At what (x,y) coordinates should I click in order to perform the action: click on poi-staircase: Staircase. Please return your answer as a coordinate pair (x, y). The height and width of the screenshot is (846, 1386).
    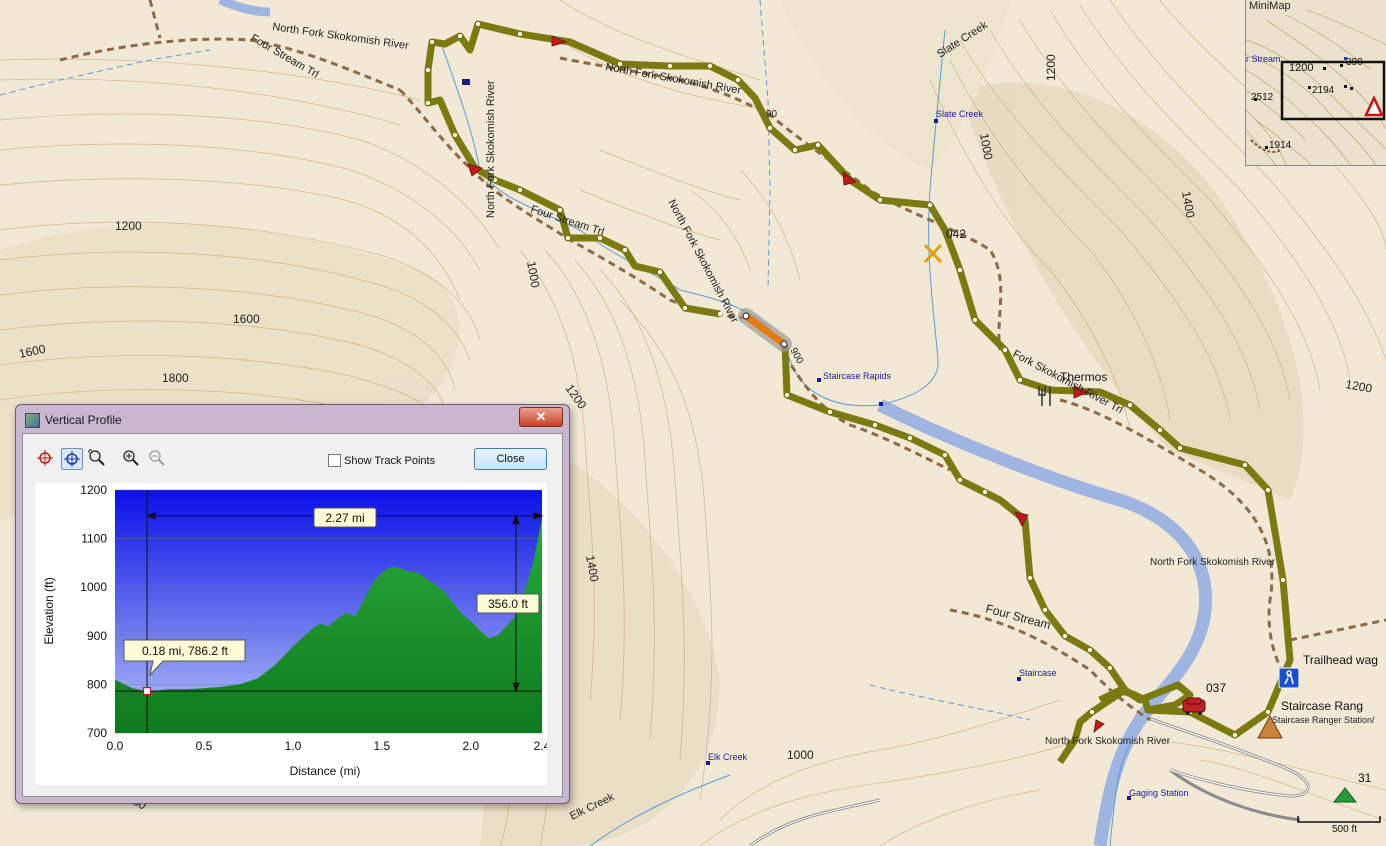
    Looking at the image, I should click on (1038, 673).